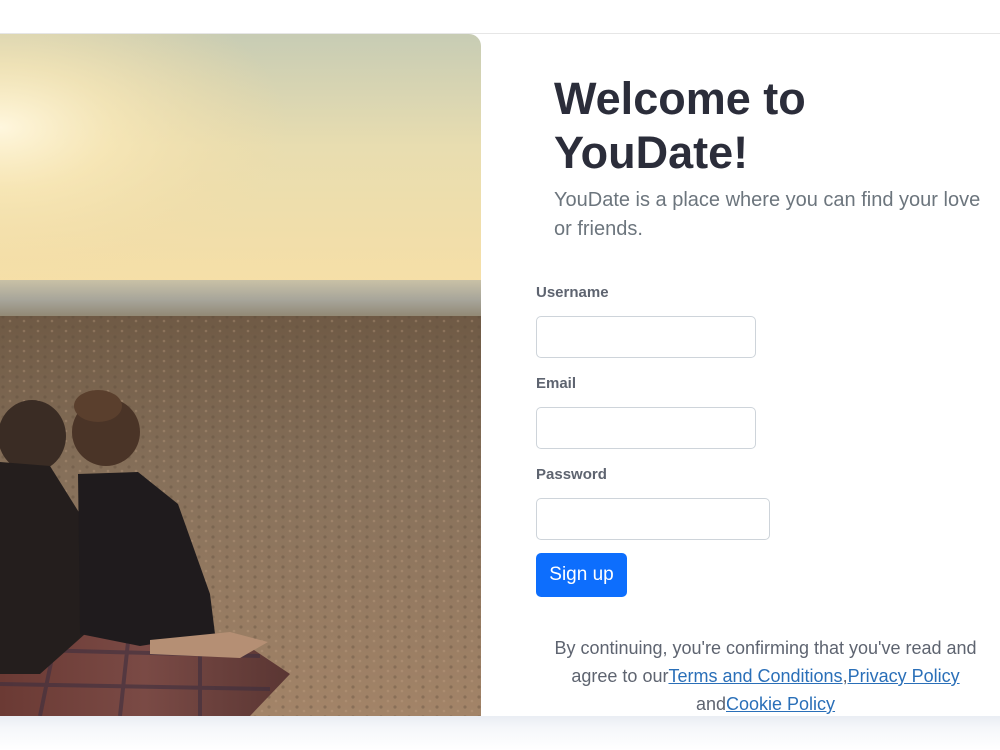  What do you see at coordinates (653, 519) in the screenshot?
I see `password-input` at bounding box center [653, 519].